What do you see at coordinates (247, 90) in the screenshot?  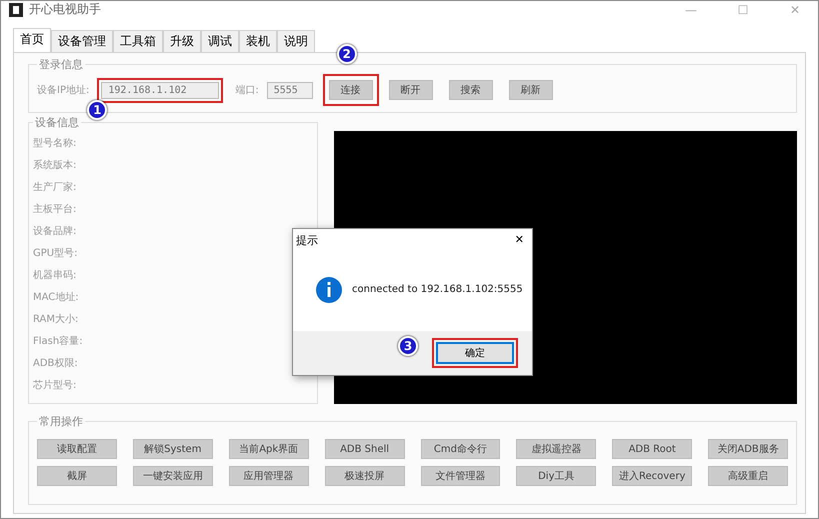 I see `field-label: 端口:` at bounding box center [247, 90].